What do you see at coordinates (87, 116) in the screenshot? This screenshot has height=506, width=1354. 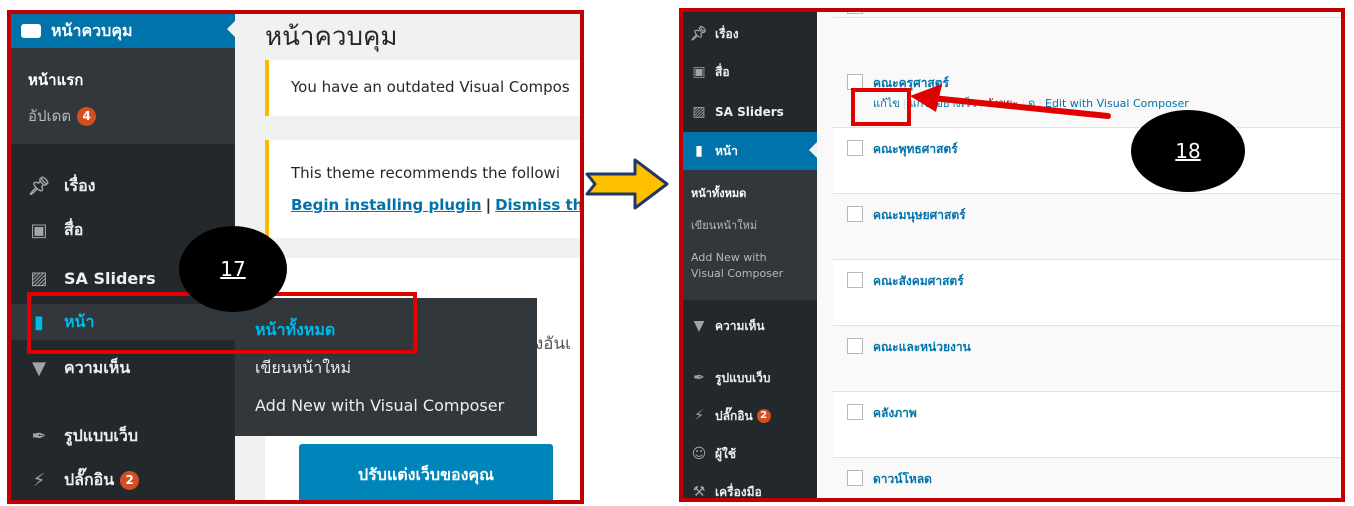 I see `updates-count-badge: 4` at bounding box center [87, 116].